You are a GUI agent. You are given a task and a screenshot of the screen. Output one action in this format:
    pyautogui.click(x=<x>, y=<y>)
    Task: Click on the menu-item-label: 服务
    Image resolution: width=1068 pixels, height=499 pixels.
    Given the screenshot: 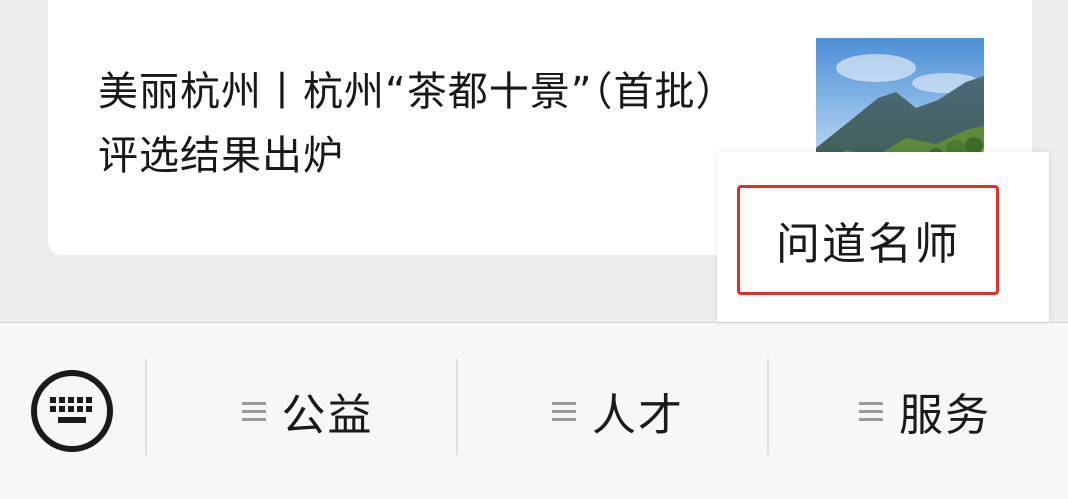 What is the action you would take?
    pyautogui.click(x=945, y=415)
    